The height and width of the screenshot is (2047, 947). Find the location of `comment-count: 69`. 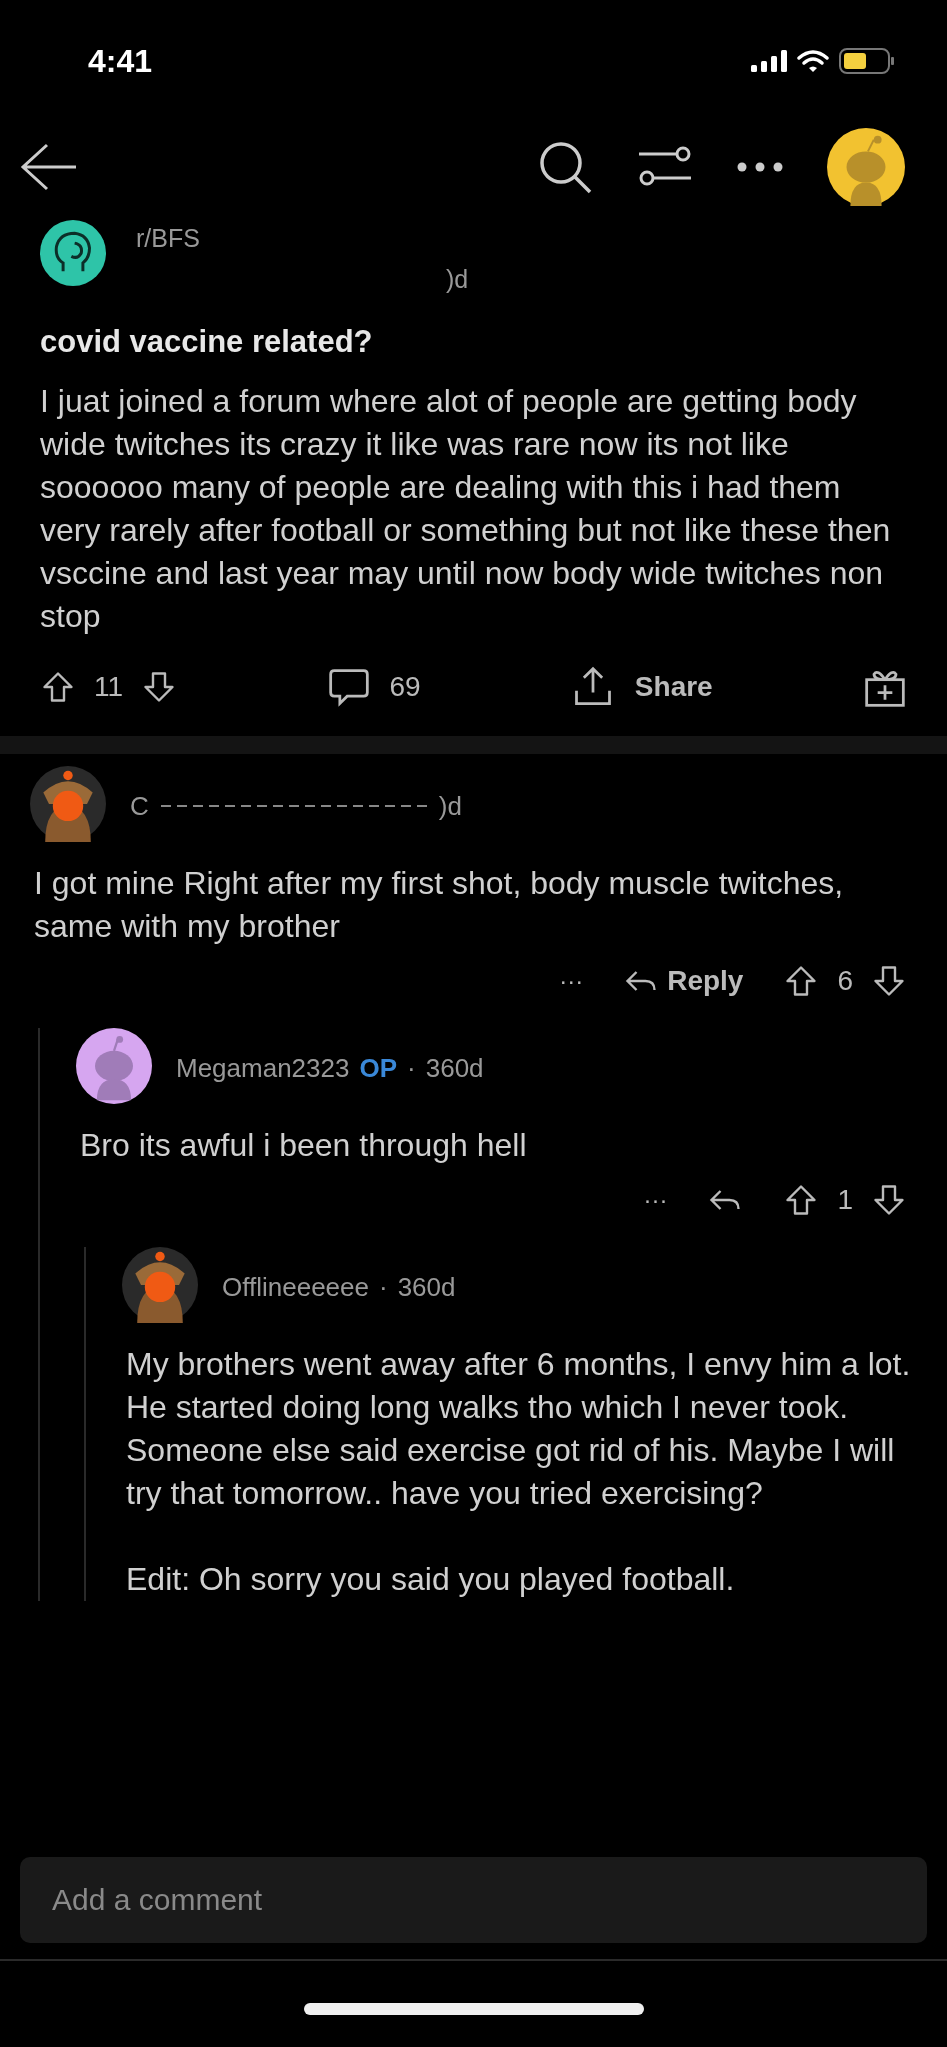

comment-count: 69 is located at coordinates (405, 687).